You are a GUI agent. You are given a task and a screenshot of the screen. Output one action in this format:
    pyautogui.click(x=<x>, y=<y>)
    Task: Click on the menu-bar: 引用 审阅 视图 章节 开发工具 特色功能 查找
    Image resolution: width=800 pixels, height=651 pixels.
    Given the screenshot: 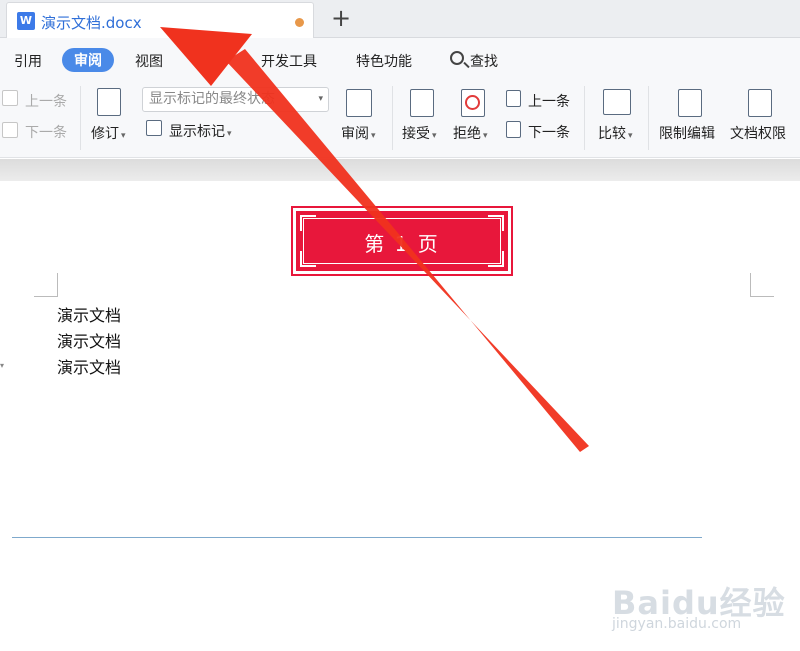 What is the action you would take?
    pyautogui.click(x=400, y=59)
    